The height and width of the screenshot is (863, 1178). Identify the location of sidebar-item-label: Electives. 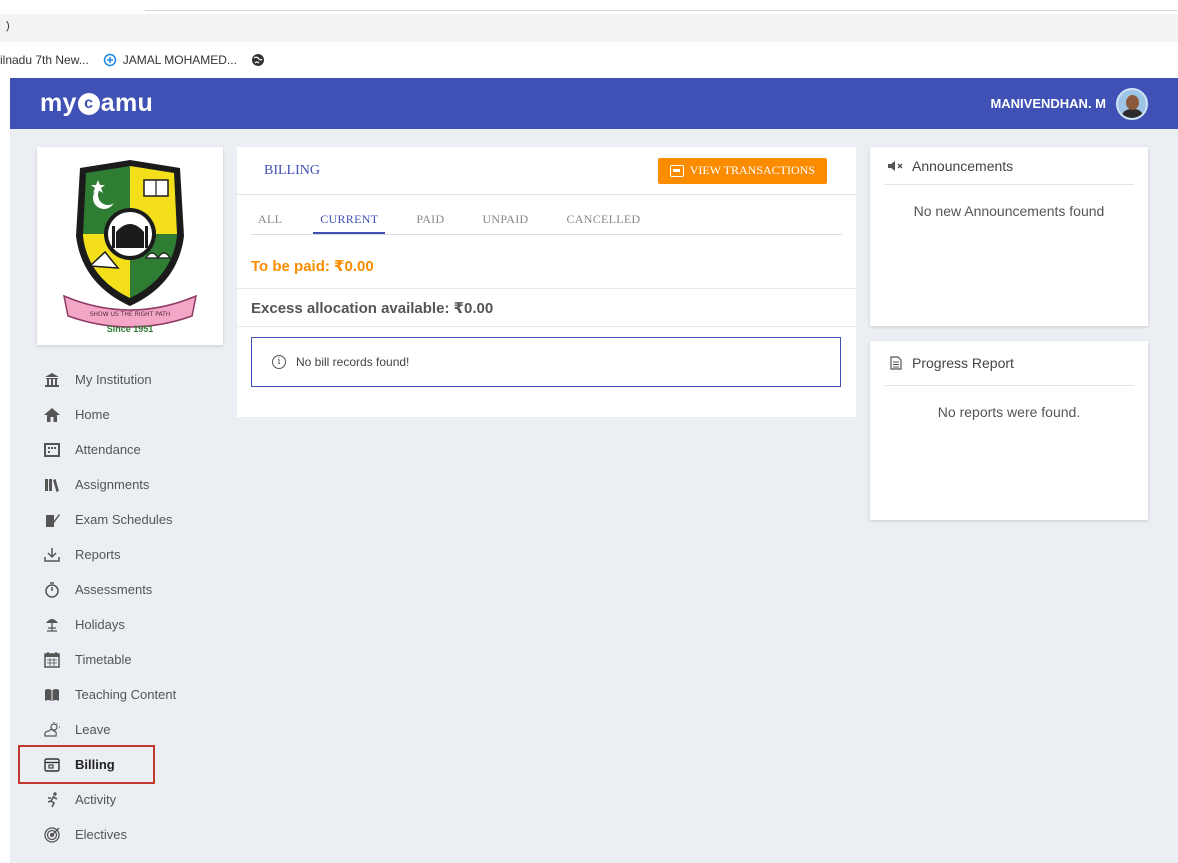
(101, 834).